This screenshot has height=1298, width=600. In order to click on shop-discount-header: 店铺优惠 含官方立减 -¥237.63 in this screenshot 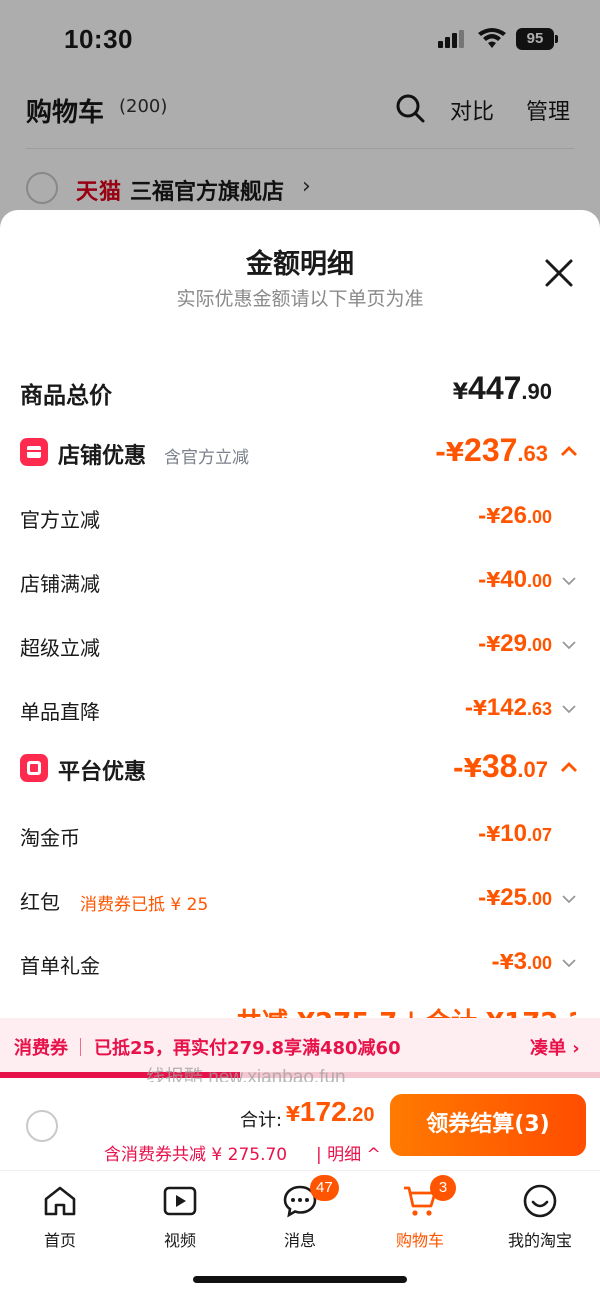, I will do `click(300, 454)`.